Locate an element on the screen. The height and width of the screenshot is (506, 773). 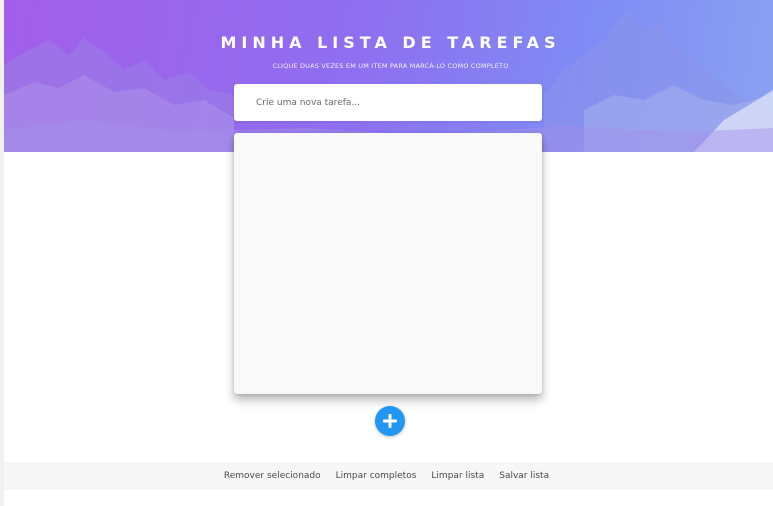
save-list-button: Salvar lista is located at coordinates (524, 476).